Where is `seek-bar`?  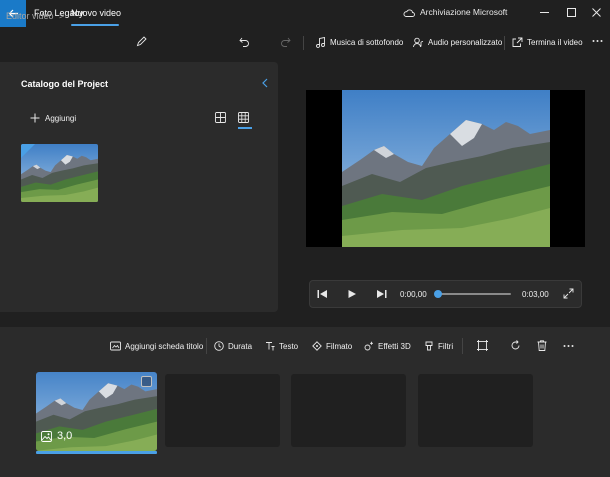
seek-bar is located at coordinates (474, 294).